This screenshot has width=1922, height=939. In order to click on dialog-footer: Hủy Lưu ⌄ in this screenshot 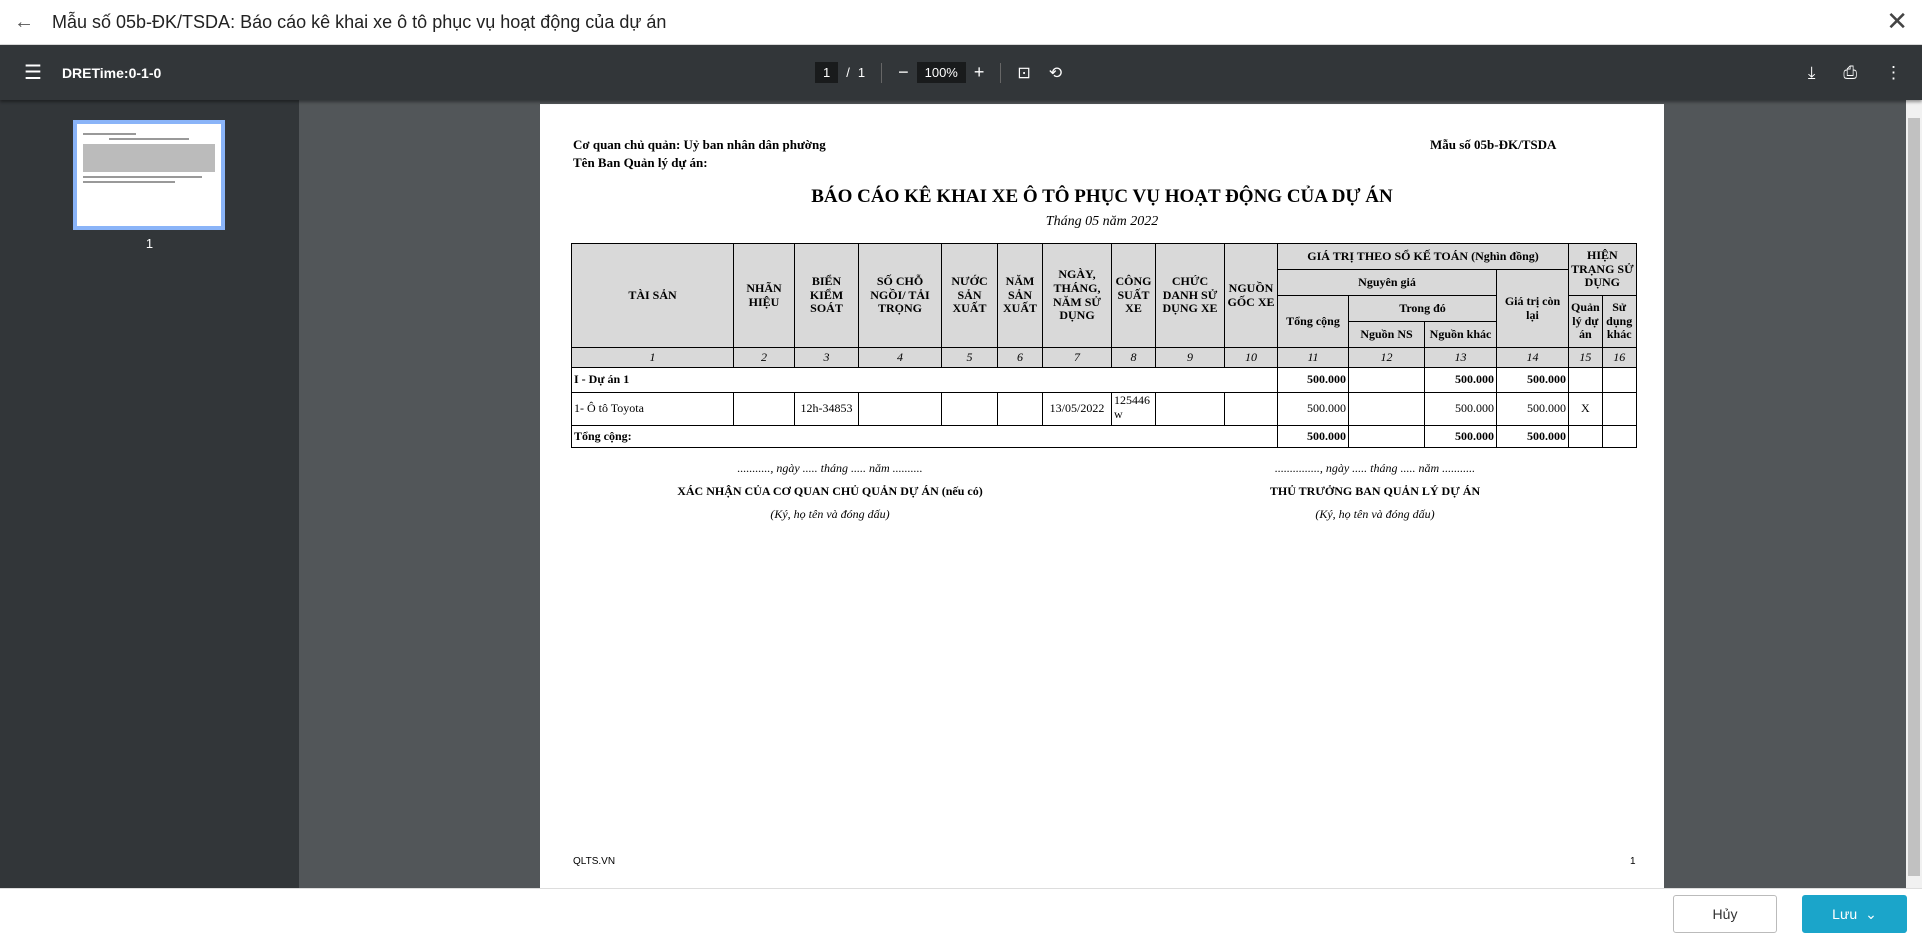, I will do `click(961, 913)`.